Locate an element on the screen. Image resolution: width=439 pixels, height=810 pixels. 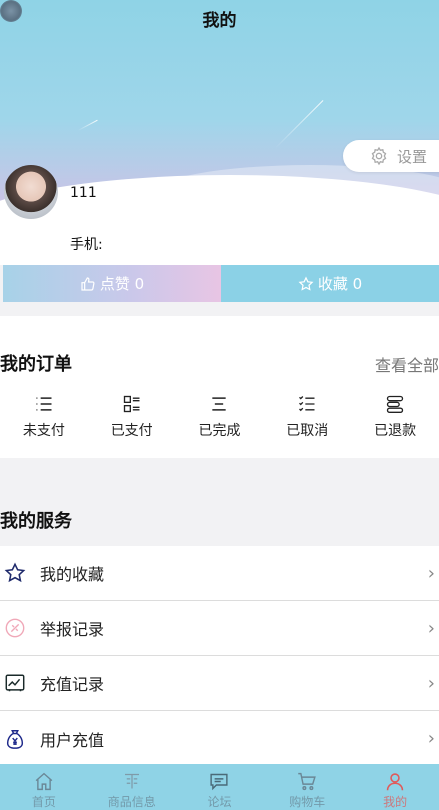
order-status-completed: 已完成 is located at coordinates (220, 417).